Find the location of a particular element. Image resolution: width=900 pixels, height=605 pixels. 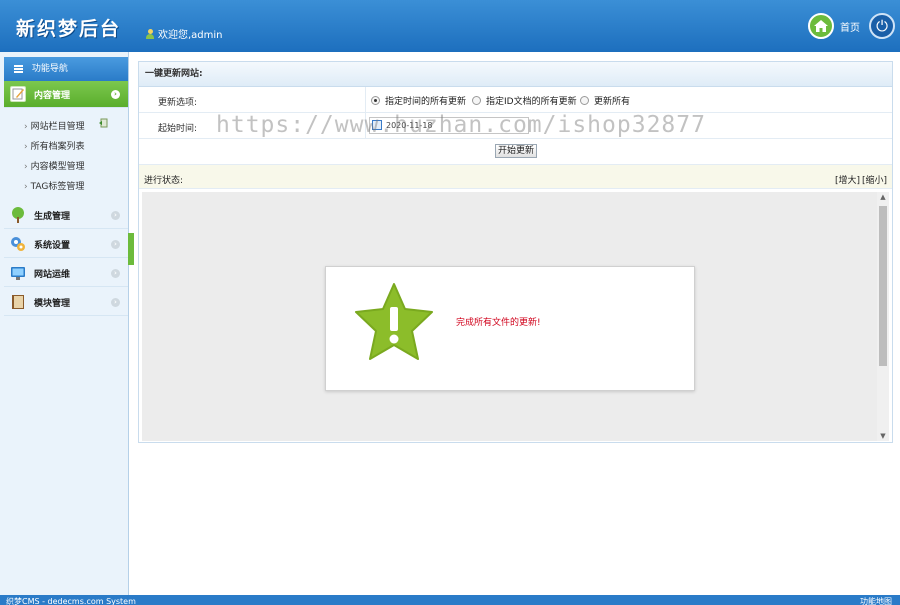

sidebar-section-settings: 系统设置 › is located at coordinates (66, 244).